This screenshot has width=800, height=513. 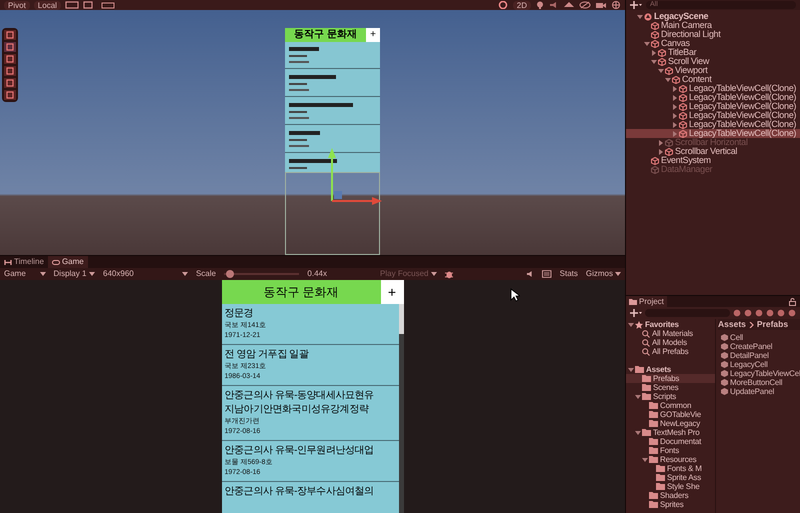 What do you see at coordinates (670, 432) in the screenshot?
I see `project-tree-item: TextMesh Pro` at bounding box center [670, 432].